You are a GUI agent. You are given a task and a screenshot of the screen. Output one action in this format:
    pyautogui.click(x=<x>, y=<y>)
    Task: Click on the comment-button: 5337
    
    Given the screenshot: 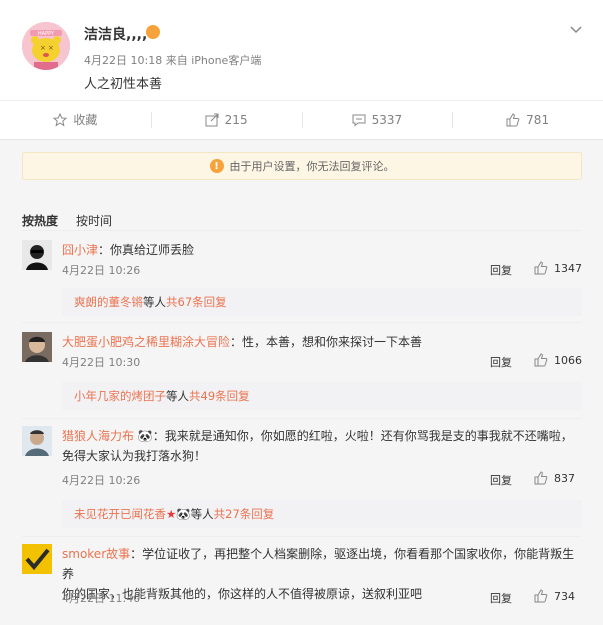 What is the action you would take?
    pyautogui.click(x=377, y=119)
    